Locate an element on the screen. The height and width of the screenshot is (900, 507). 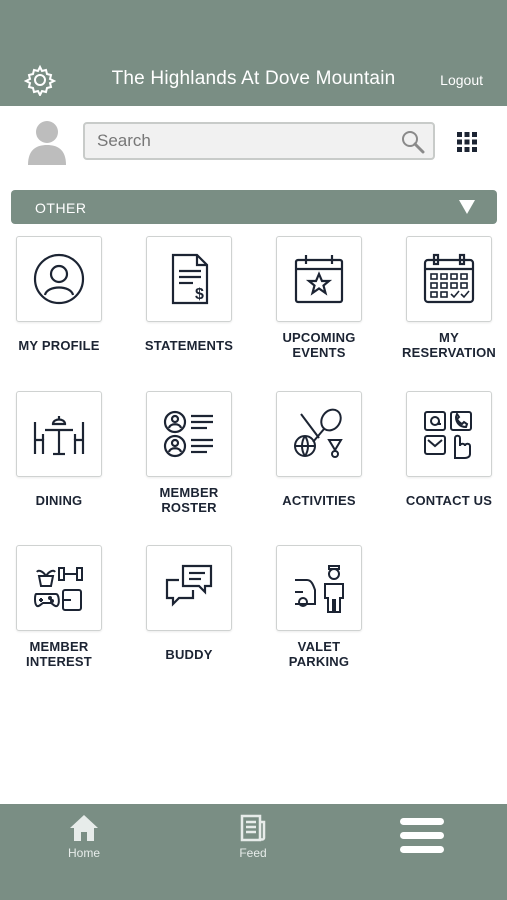
tile-member-roster-box is located at coordinates (189, 434).